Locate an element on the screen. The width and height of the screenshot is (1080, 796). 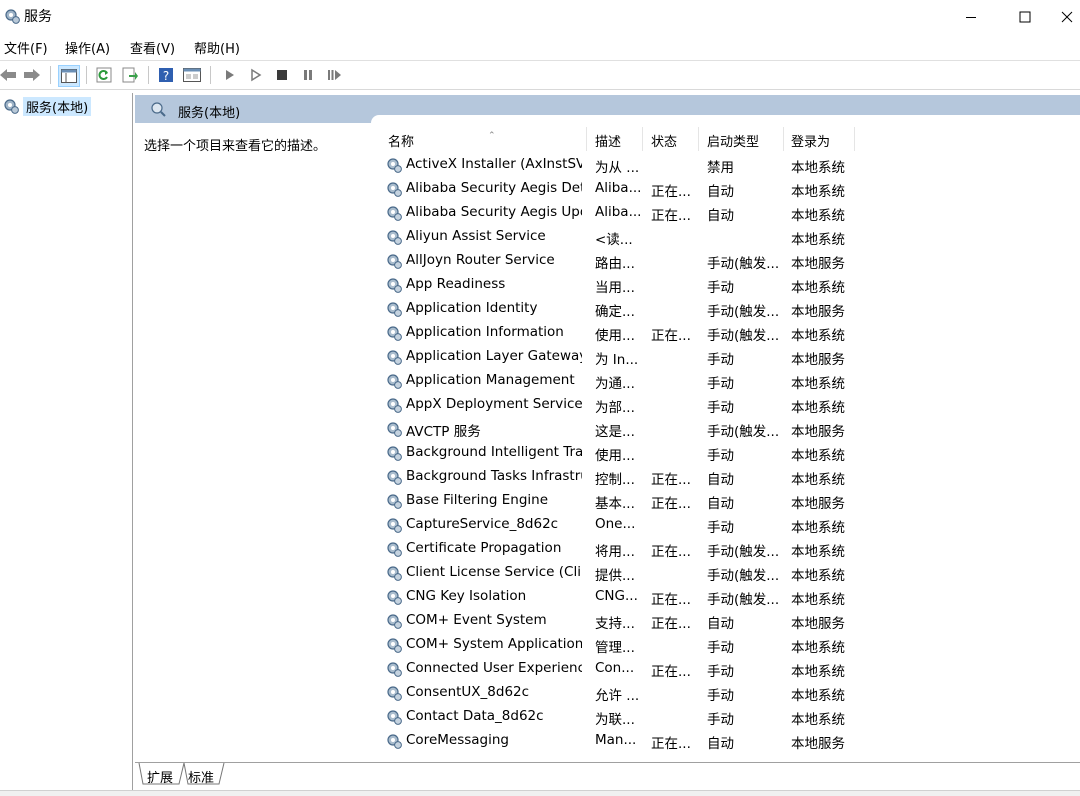
menu-help: 帮助(H) is located at coordinates (217, 47).